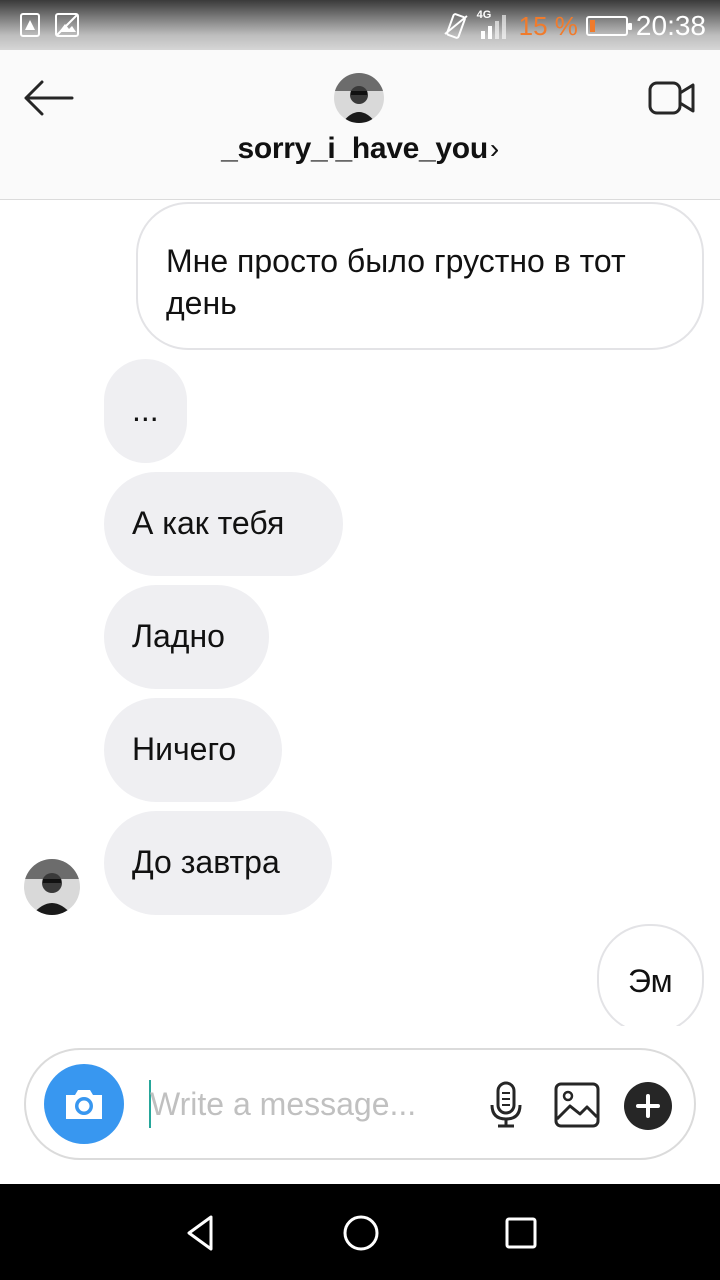 The image size is (720, 1280). I want to click on message-bubble-received: Ладно, so click(186, 637).